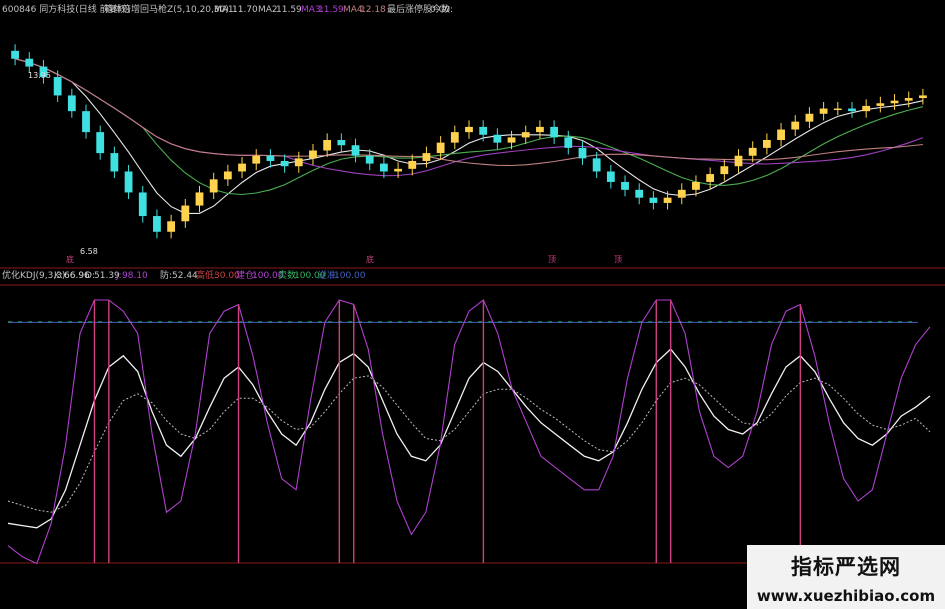 This screenshot has height=609, width=945. What do you see at coordinates (118, 276) in the screenshot?
I see `j-label: J:` at bounding box center [118, 276].